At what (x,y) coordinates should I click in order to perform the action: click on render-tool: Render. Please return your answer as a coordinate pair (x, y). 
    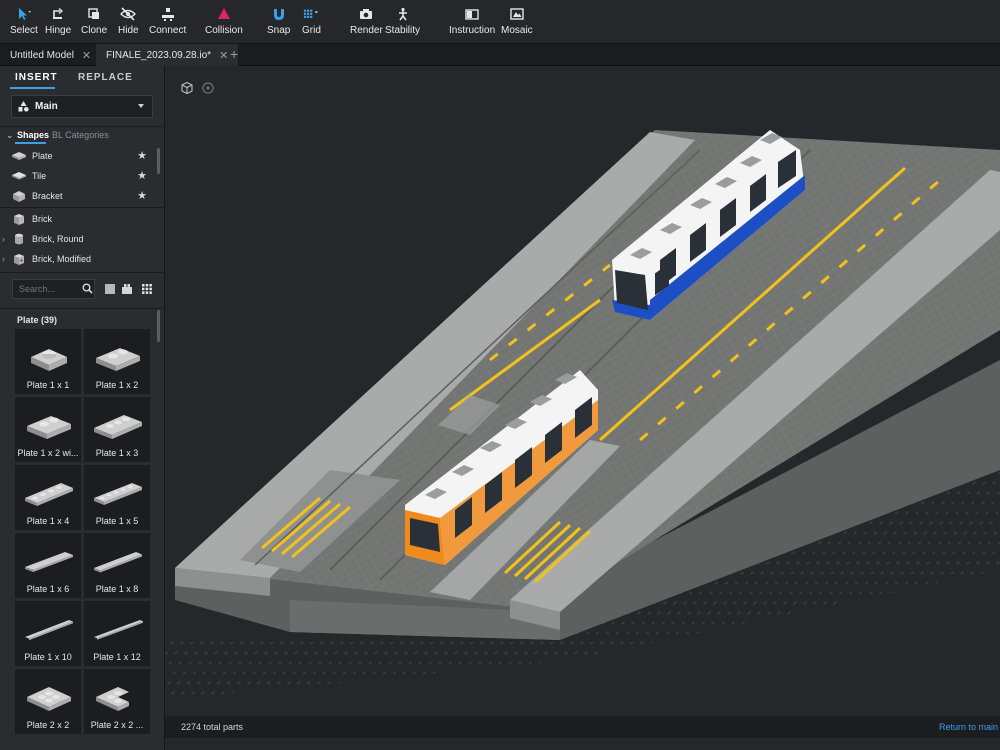
    Looking at the image, I should click on (366, 21).